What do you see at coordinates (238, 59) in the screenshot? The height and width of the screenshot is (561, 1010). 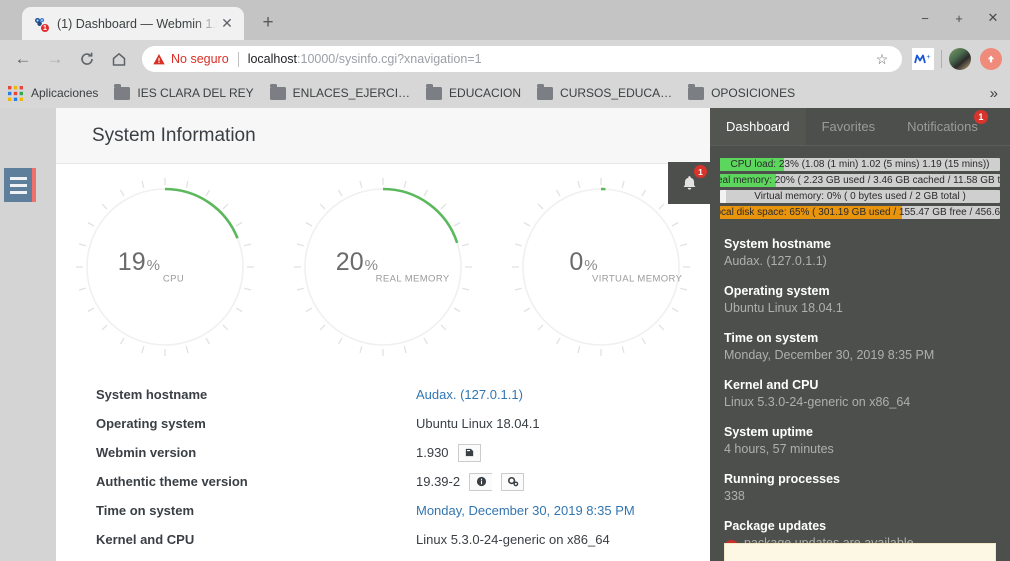 I see `omnibox-divider` at bounding box center [238, 59].